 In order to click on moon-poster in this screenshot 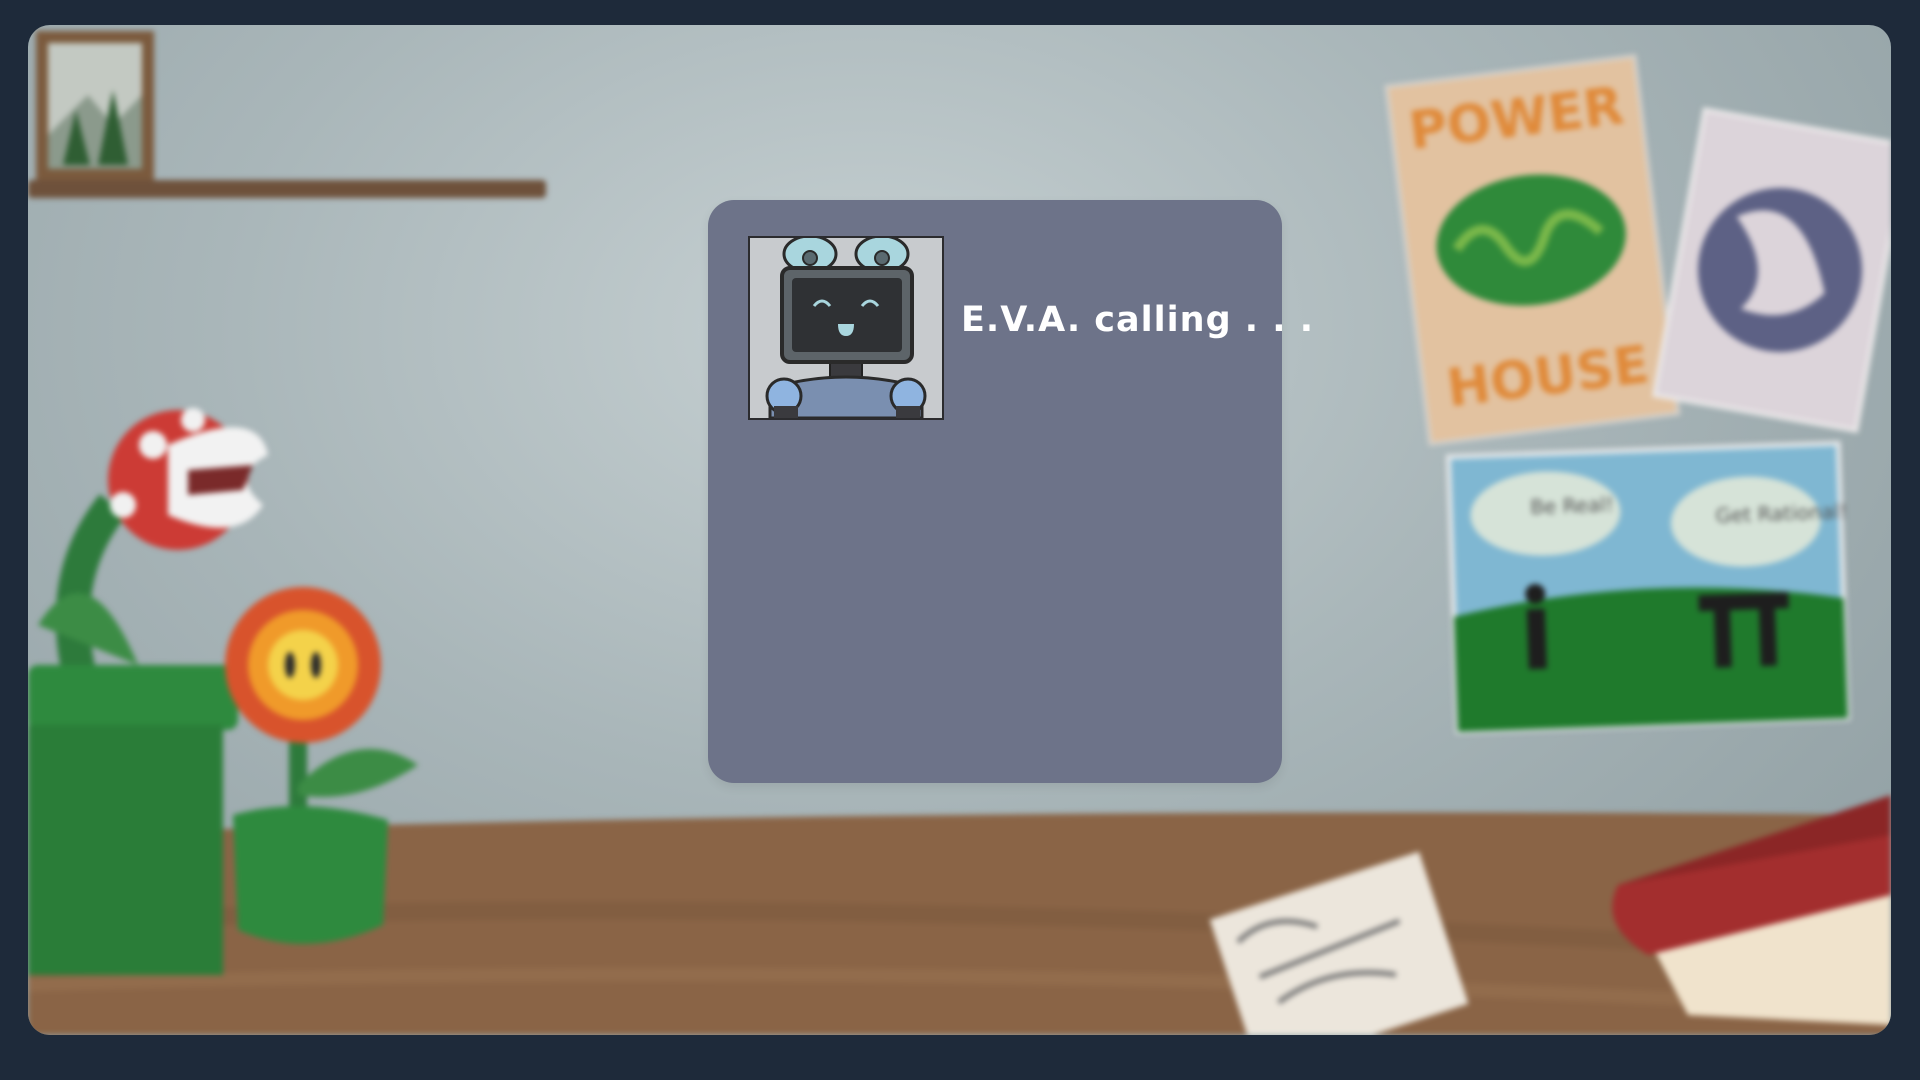, I will do `click(1771, 270)`.